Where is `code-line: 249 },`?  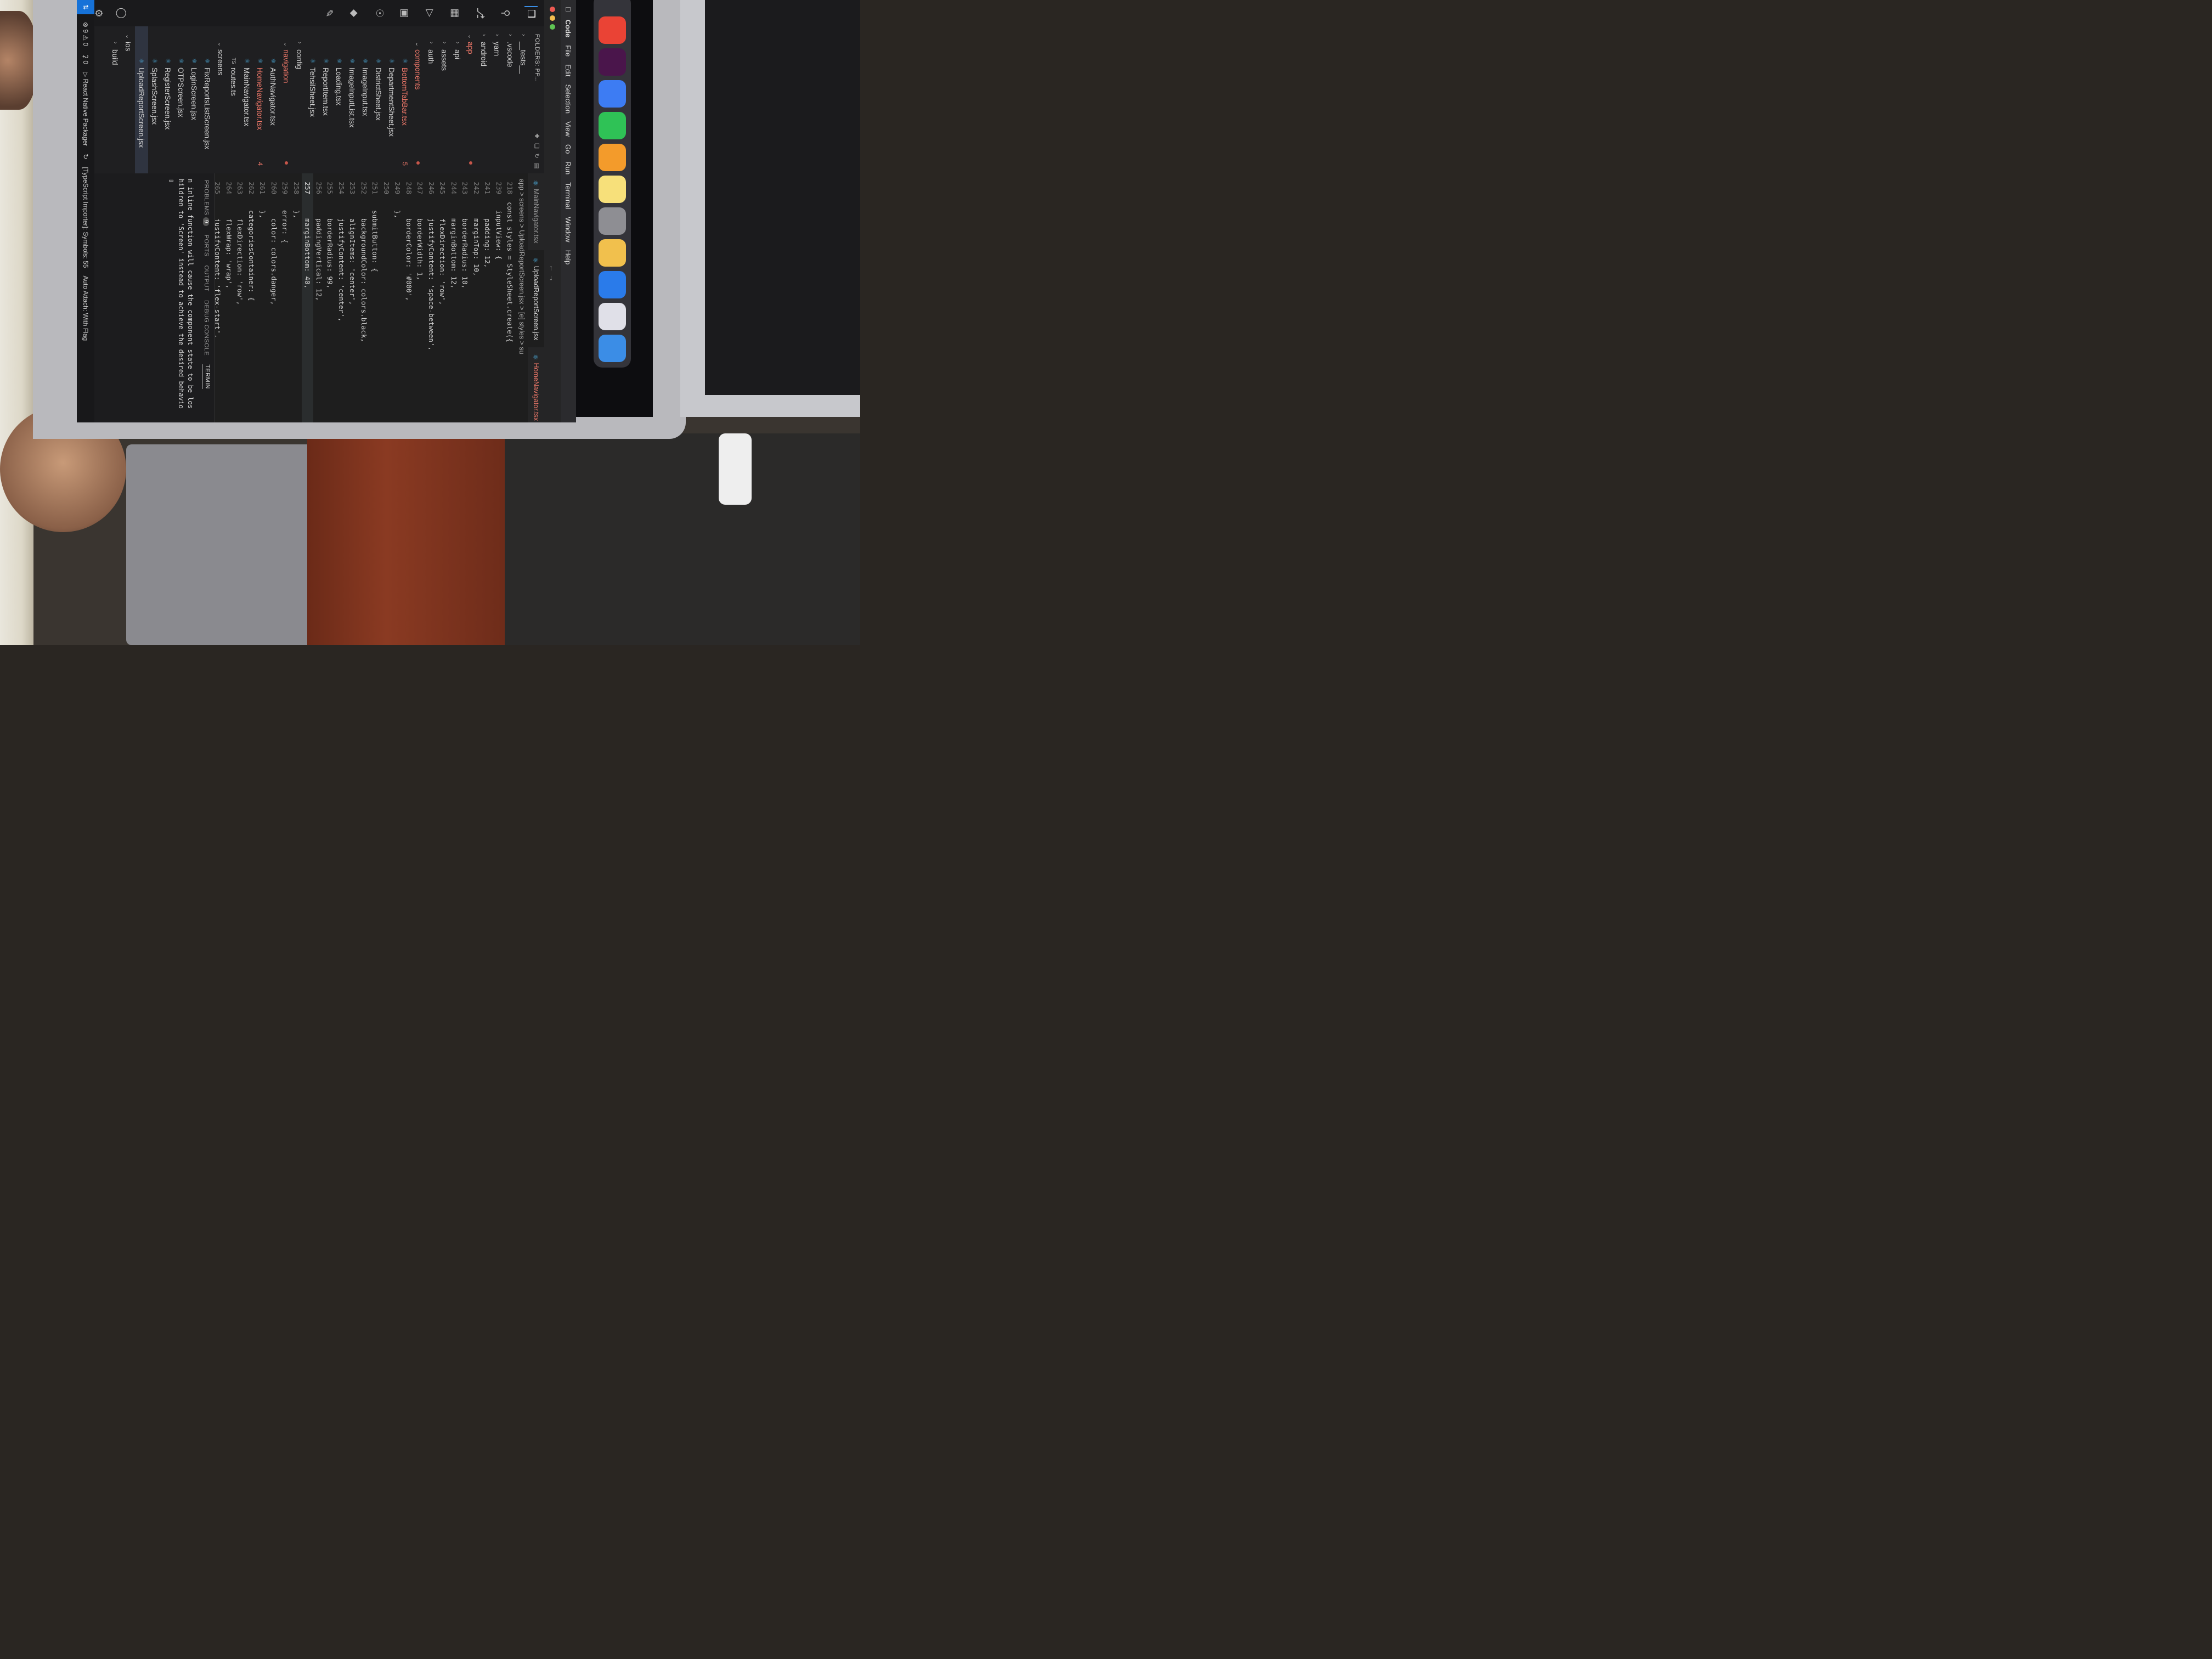
code-line: 249 }, is located at coordinates (398, 297).